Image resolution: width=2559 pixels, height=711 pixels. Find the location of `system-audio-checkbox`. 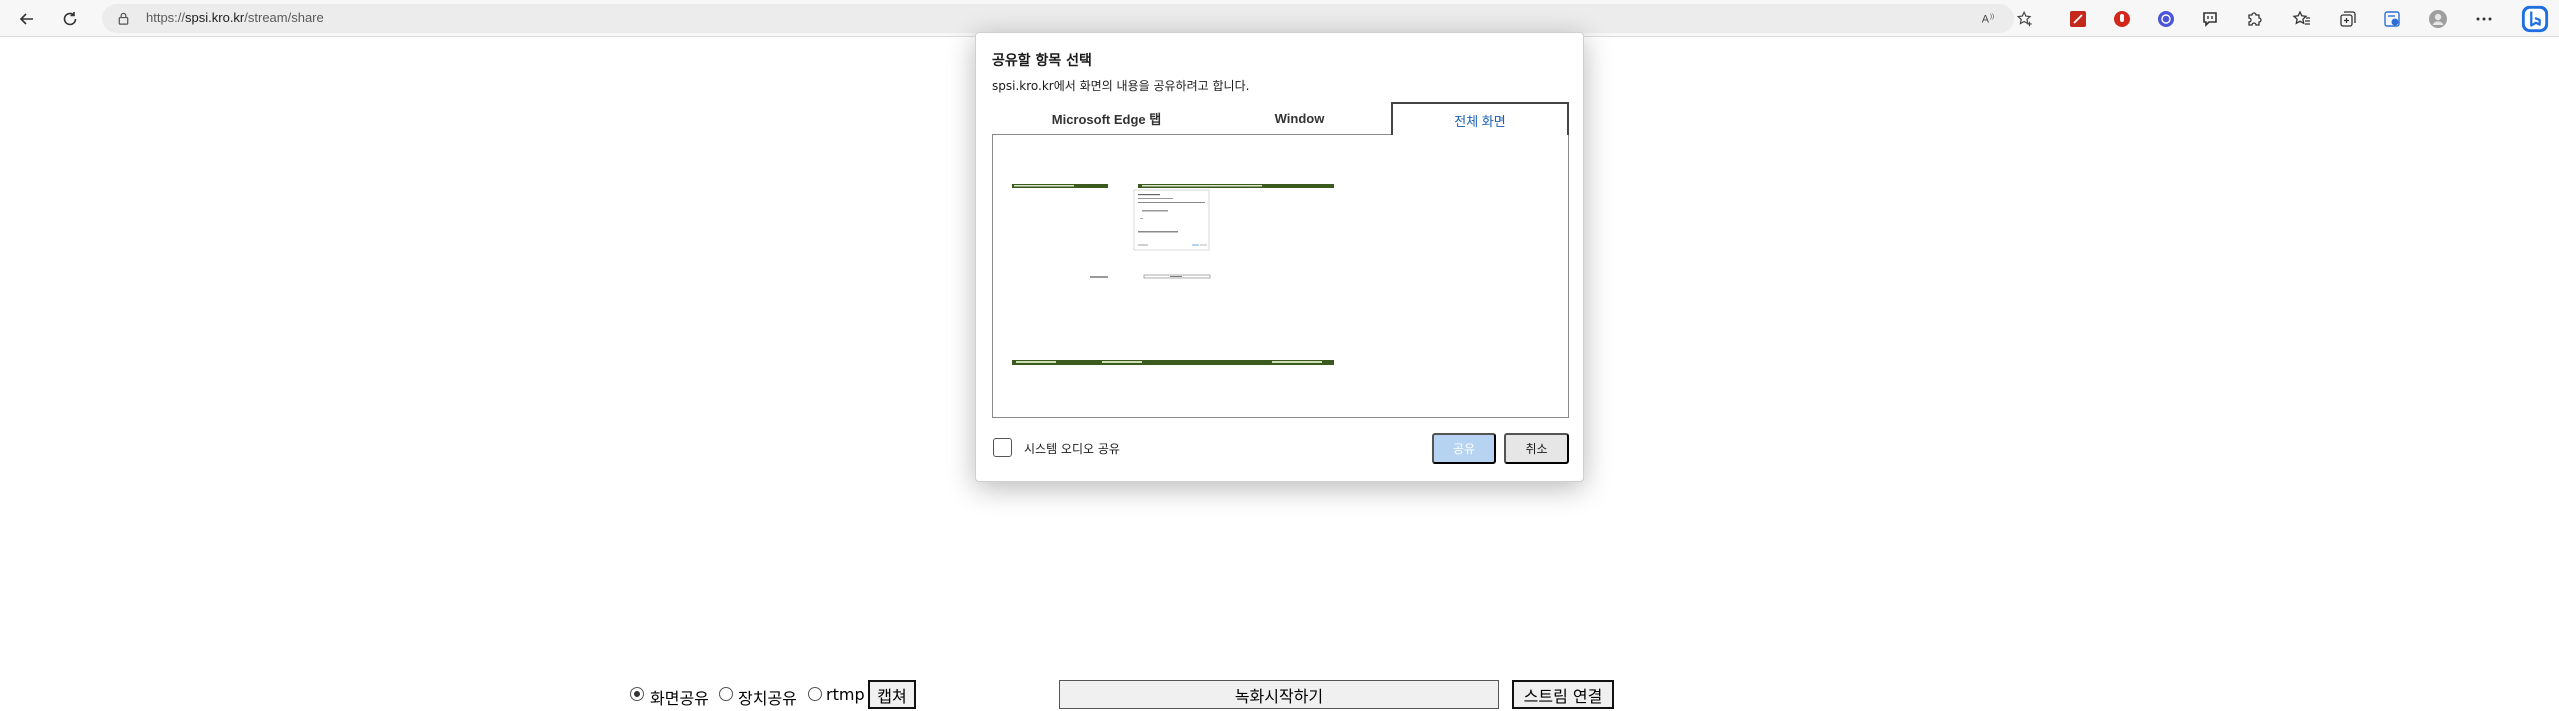

system-audio-checkbox is located at coordinates (1002, 447).